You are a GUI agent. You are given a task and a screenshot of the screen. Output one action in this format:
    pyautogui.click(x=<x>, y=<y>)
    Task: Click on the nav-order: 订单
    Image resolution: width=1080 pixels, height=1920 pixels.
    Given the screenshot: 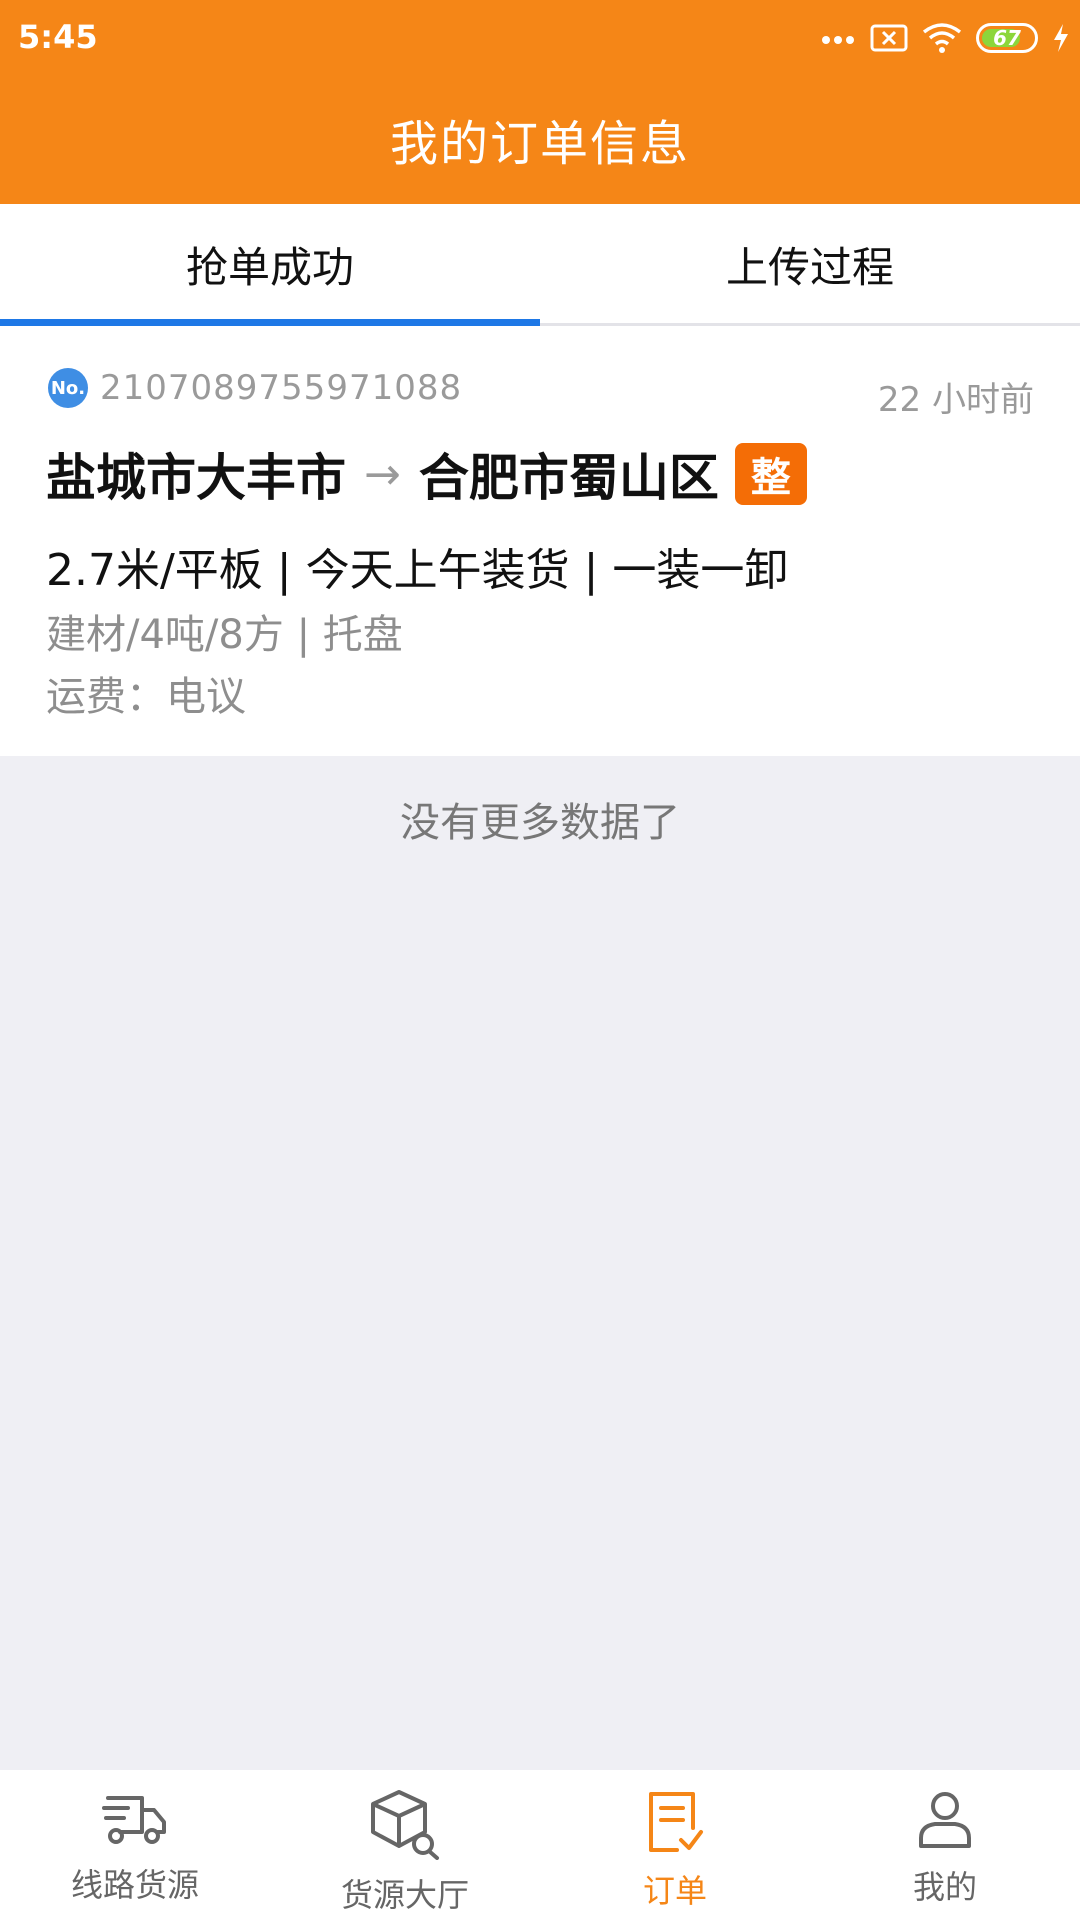 What is the action you would take?
    pyautogui.click(x=675, y=1845)
    